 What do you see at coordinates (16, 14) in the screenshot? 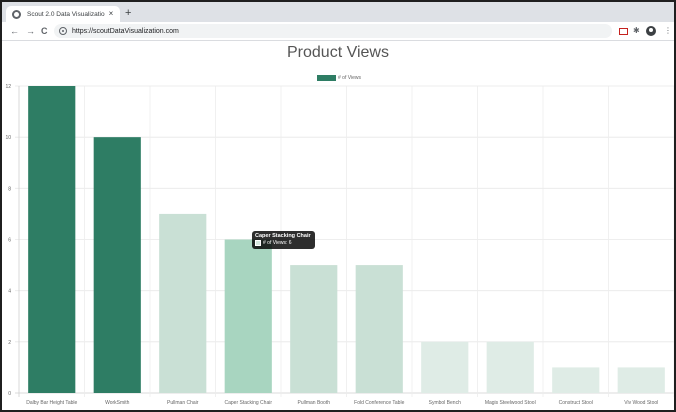
I see `globe-icon` at bounding box center [16, 14].